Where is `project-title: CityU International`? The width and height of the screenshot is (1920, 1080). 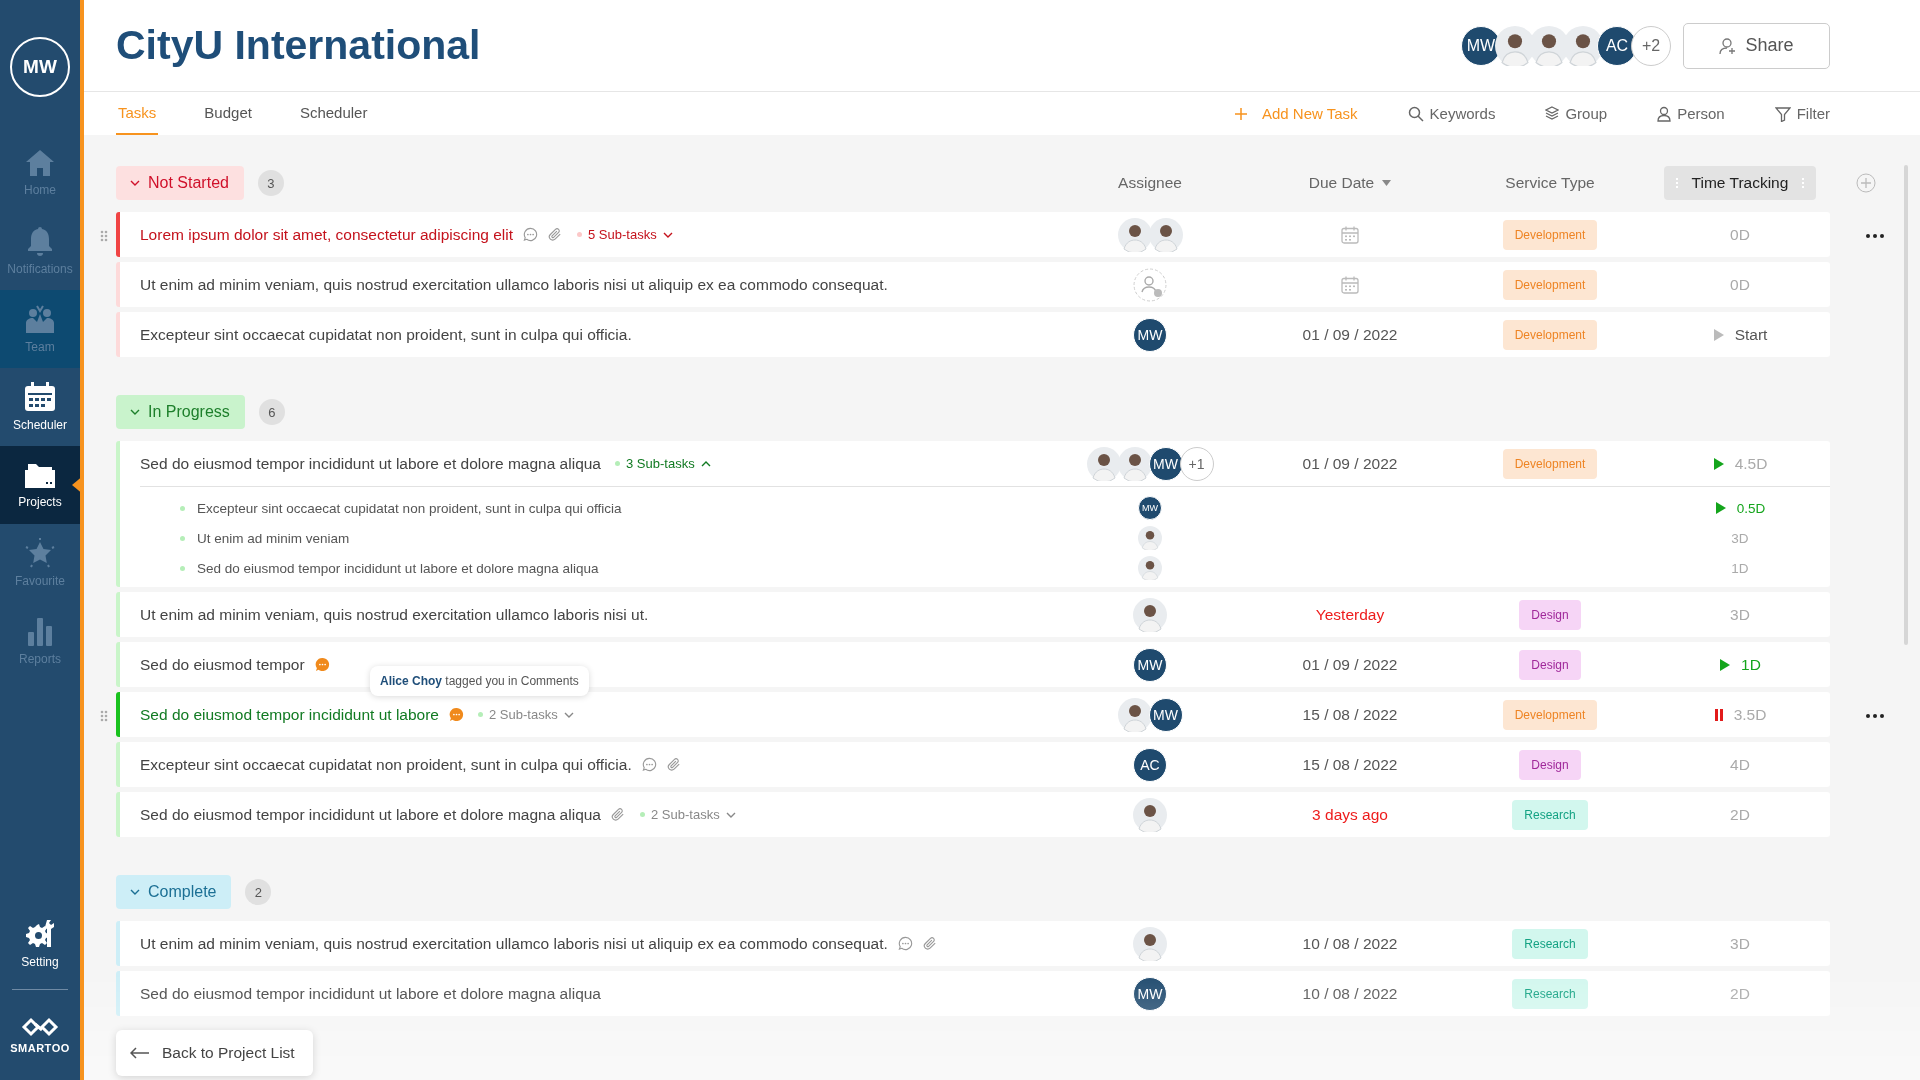
project-title: CityU International is located at coordinates (299, 45).